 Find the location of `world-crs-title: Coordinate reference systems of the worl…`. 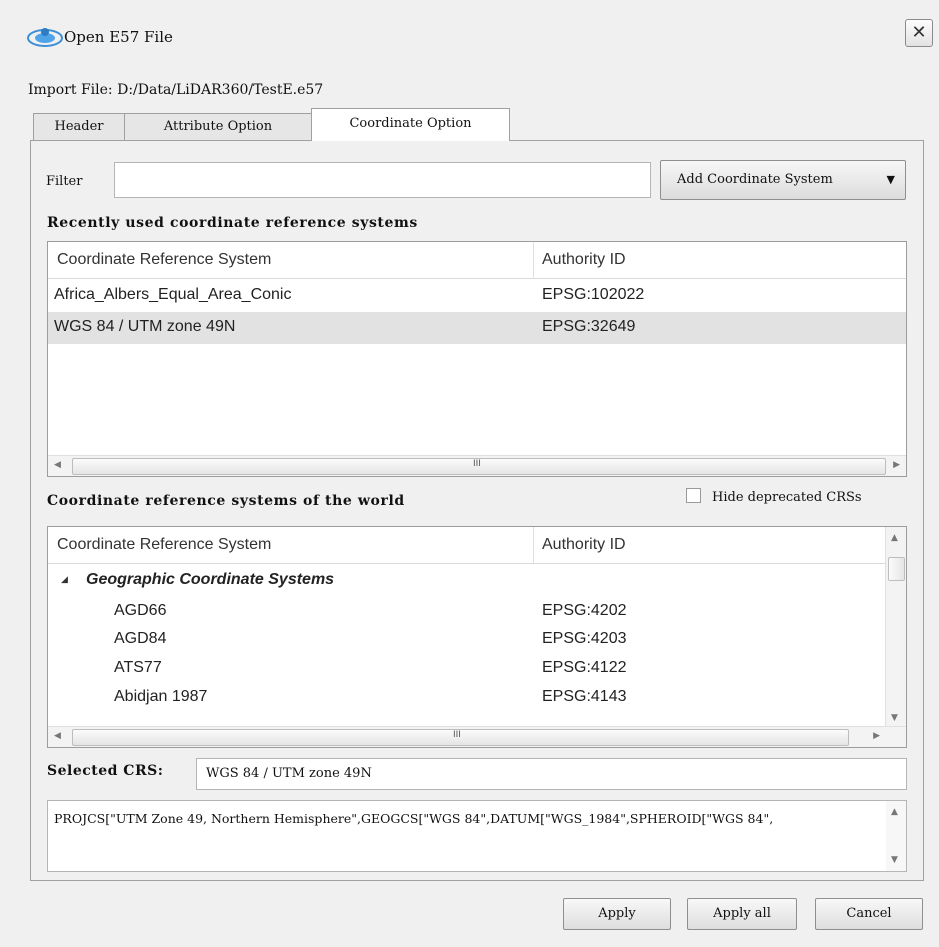

world-crs-title: Coordinate reference systems of the worl… is located at coordinates (226, 501).